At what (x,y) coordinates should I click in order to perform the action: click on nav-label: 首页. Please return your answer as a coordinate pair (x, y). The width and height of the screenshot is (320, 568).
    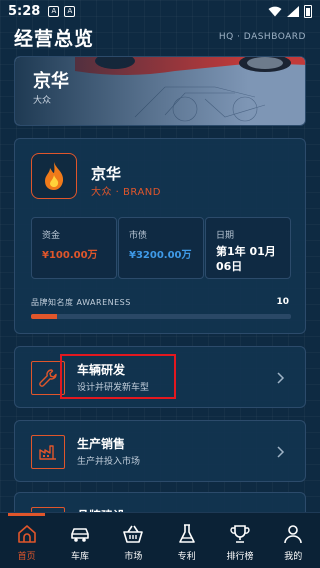
    Looking at the image, I should click on (26, 557).